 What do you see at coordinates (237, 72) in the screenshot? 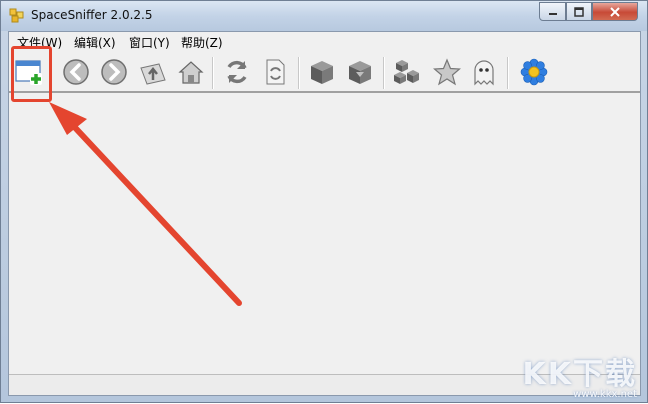
I see `refresh-icon` at bounding box center [237, 72].